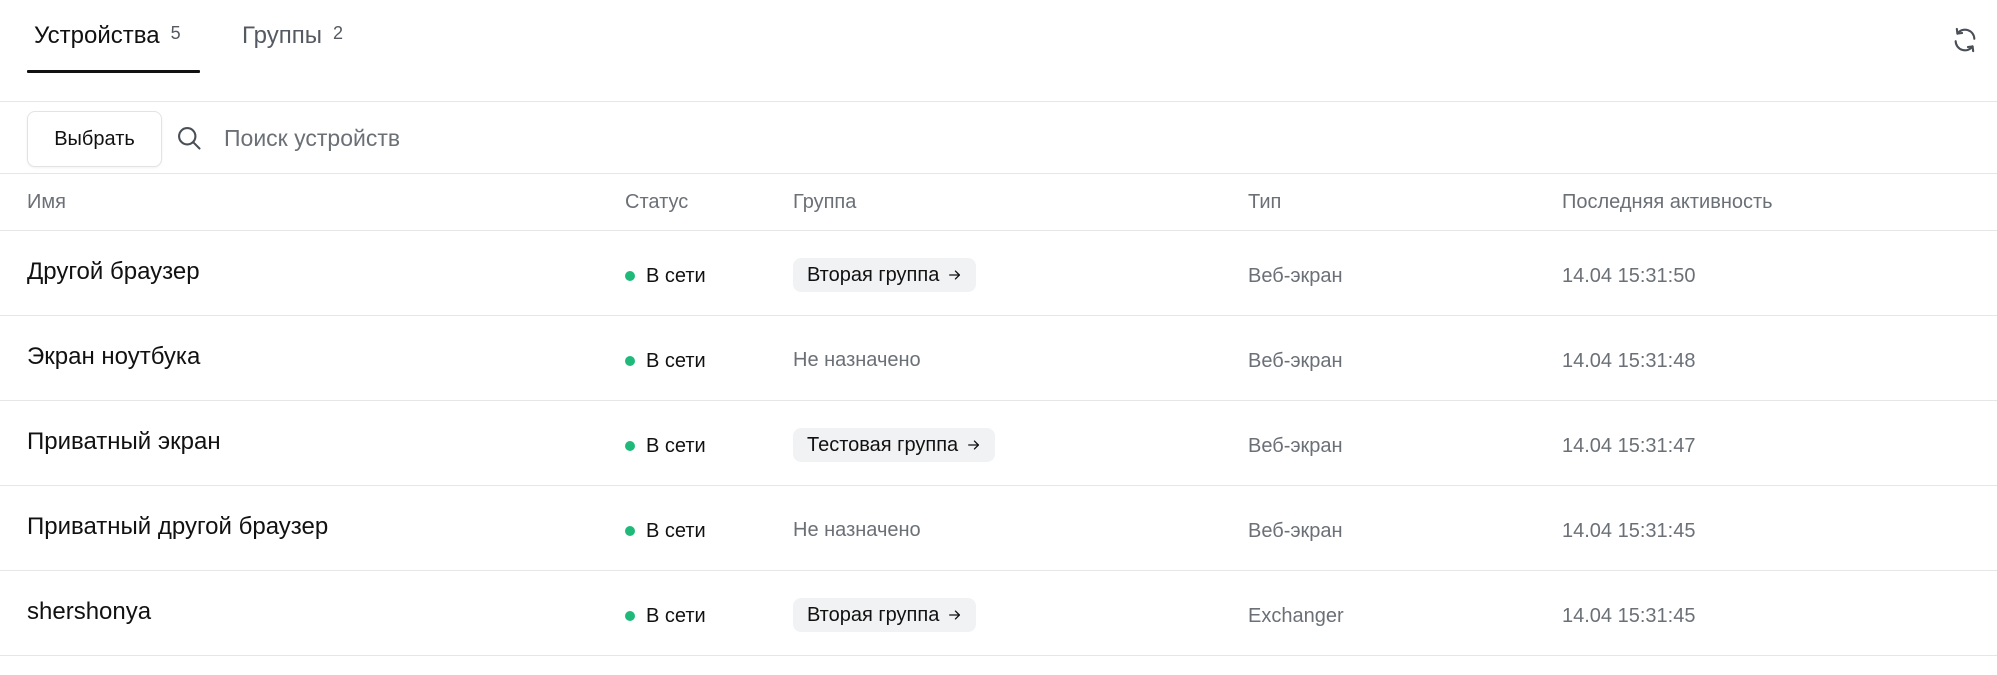  I want to click on column-header-name: Имя, so click(46, 202).